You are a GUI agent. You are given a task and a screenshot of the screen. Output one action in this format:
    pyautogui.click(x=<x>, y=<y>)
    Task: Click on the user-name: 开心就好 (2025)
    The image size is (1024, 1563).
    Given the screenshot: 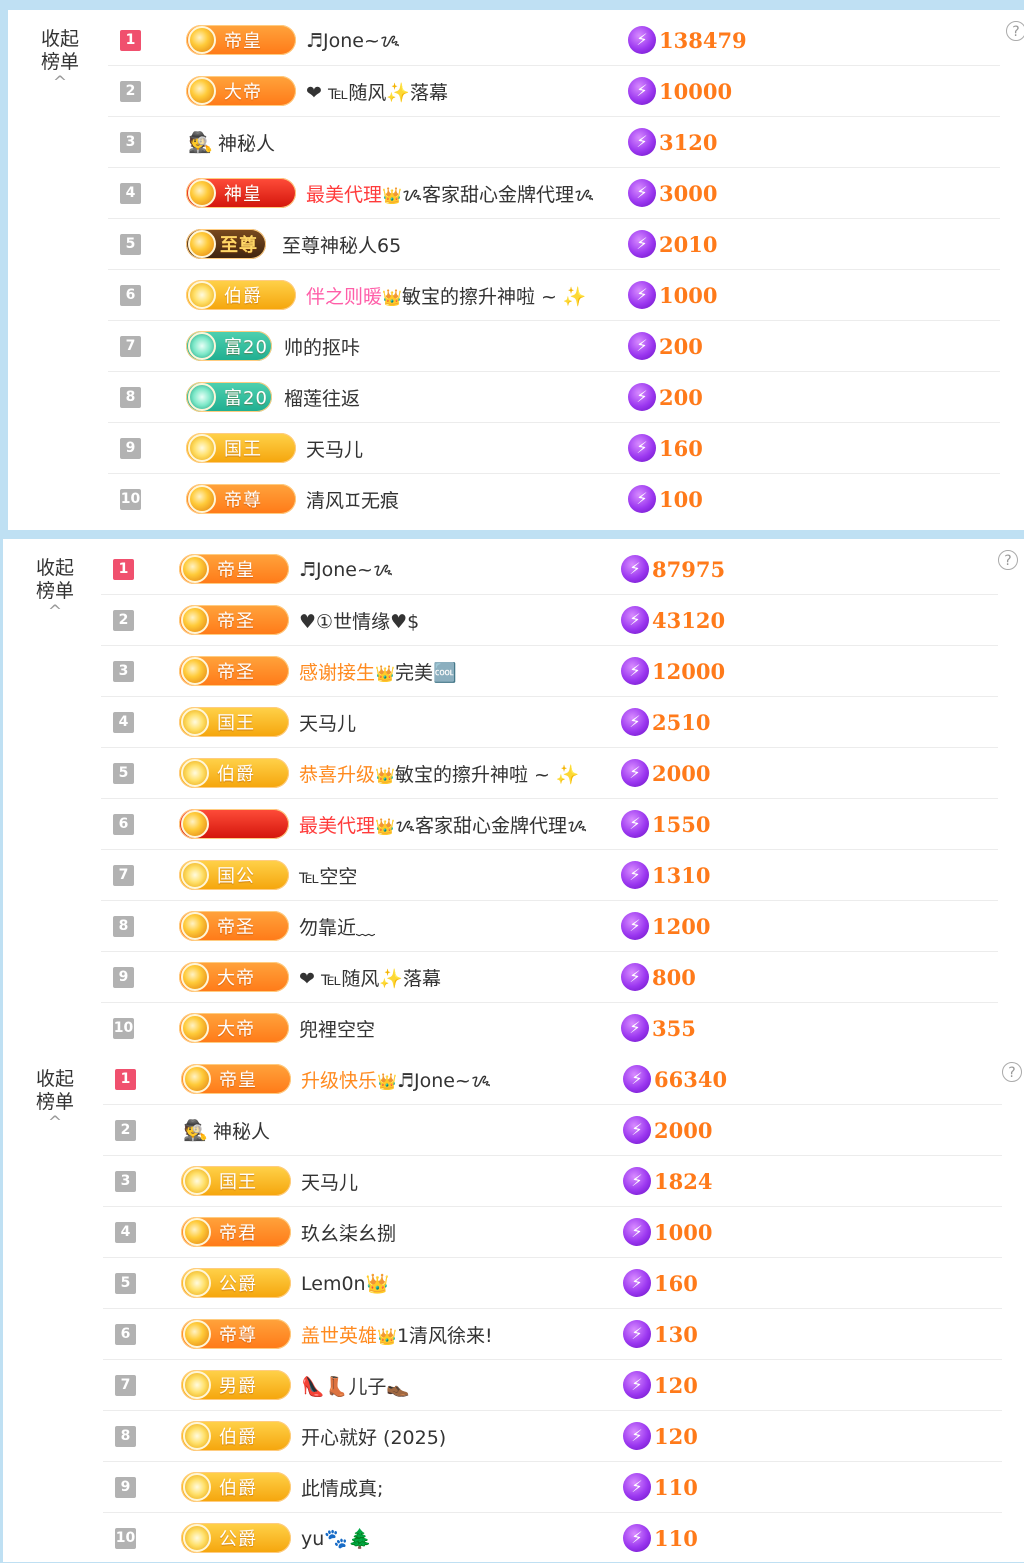 What is the action you would take?
    pyautogui.click(x=373, y=1436)
    